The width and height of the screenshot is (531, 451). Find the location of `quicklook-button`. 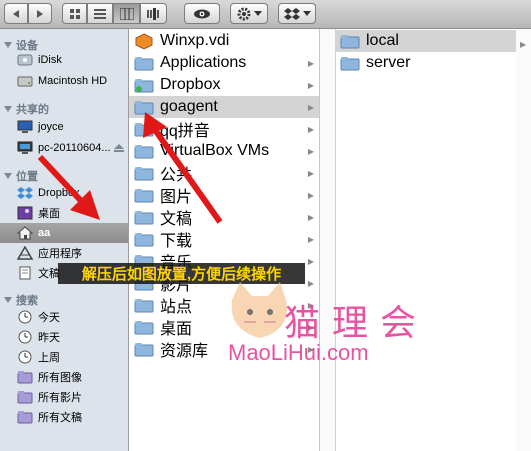

quicklook-button is located at coordinates (202, 13).